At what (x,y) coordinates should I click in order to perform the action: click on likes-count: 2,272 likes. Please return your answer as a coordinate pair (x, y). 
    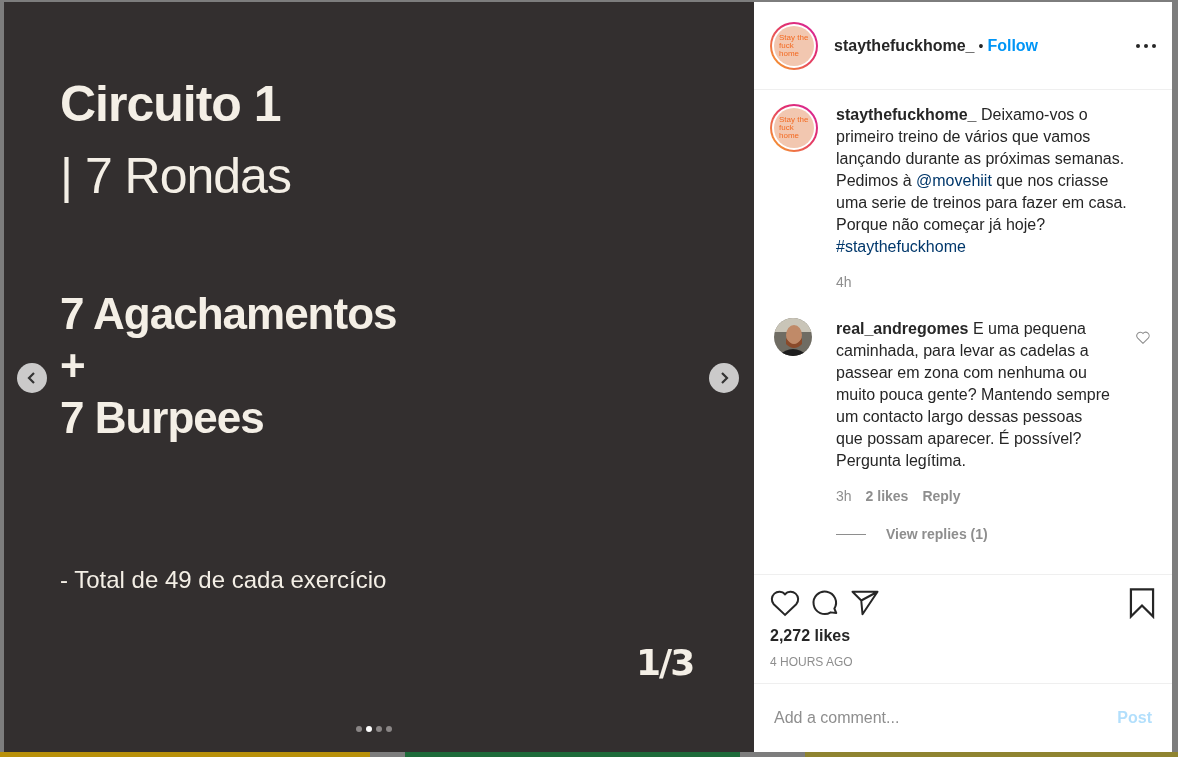
    Looking at the image, I should click on (963, 636).